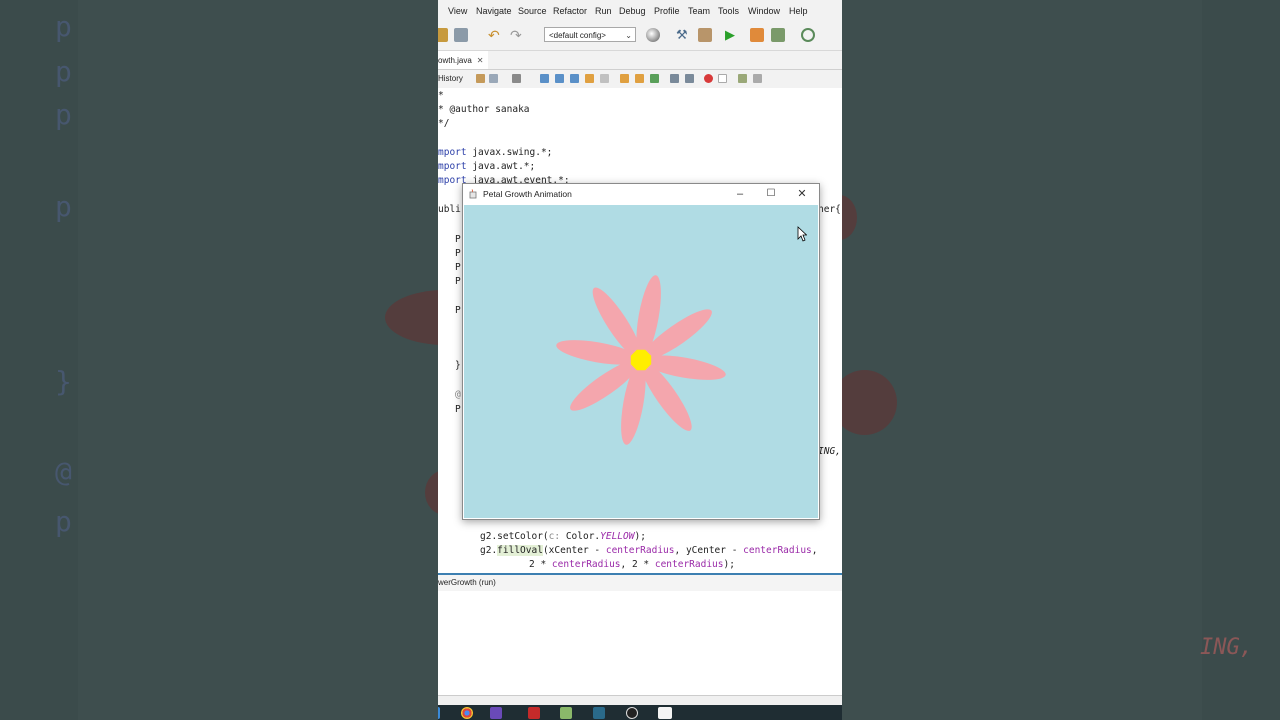 This screenshot has width=1280, height=720. Describe the element at coordinates (667, 11) in the screenshot. I see `menu-profile: Profile` at that location.